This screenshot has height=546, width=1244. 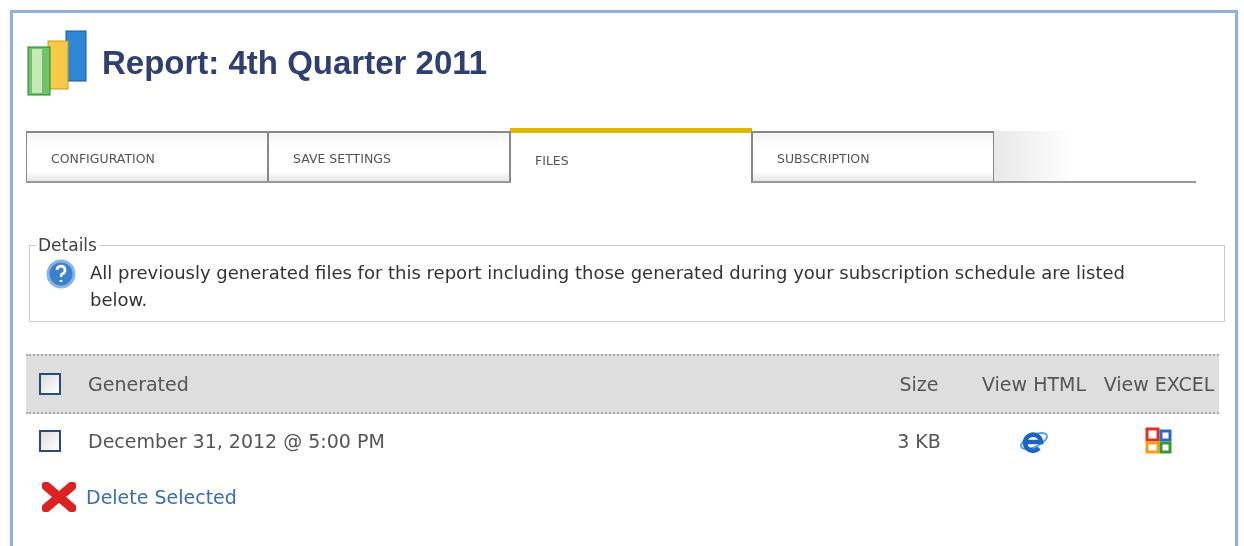 I want to click on tab: FILES, so click(x=631, y=155).